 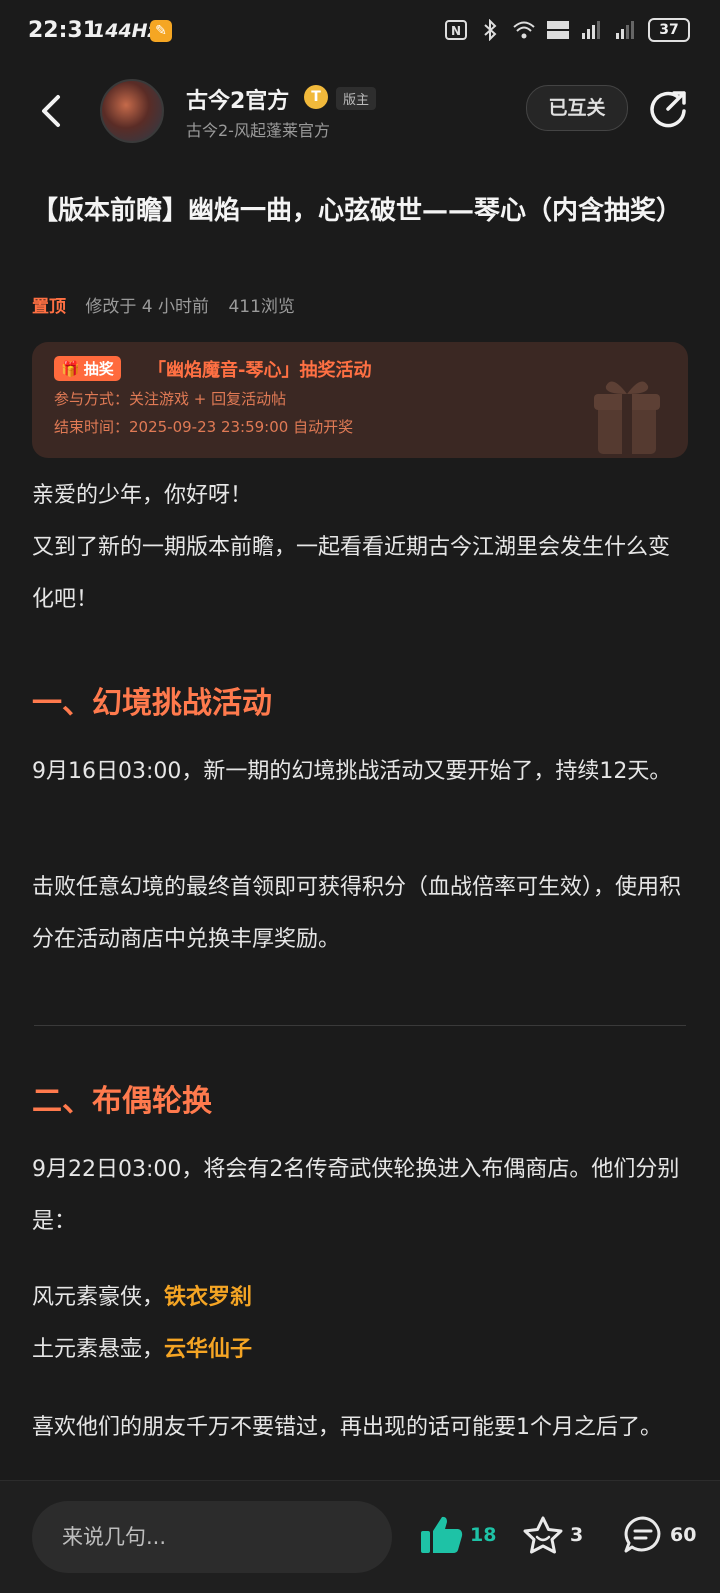 What do you see at coordinates (132, 111) in the screenshot?
I see `author-avatar` at bounding box center [132, 111].